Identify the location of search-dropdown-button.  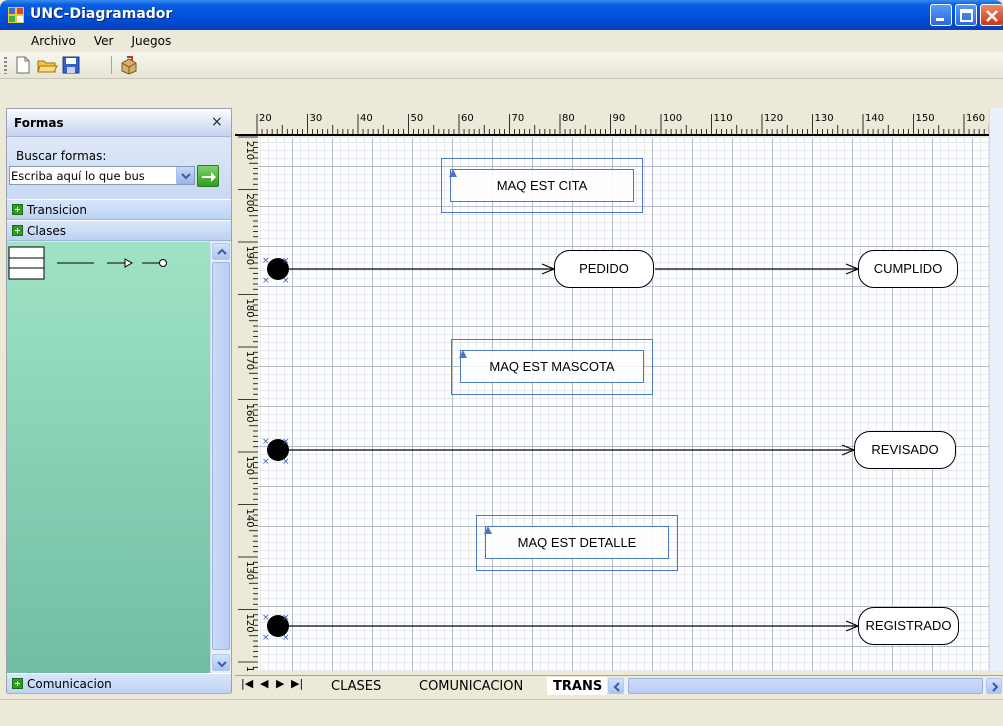
(185, 175).